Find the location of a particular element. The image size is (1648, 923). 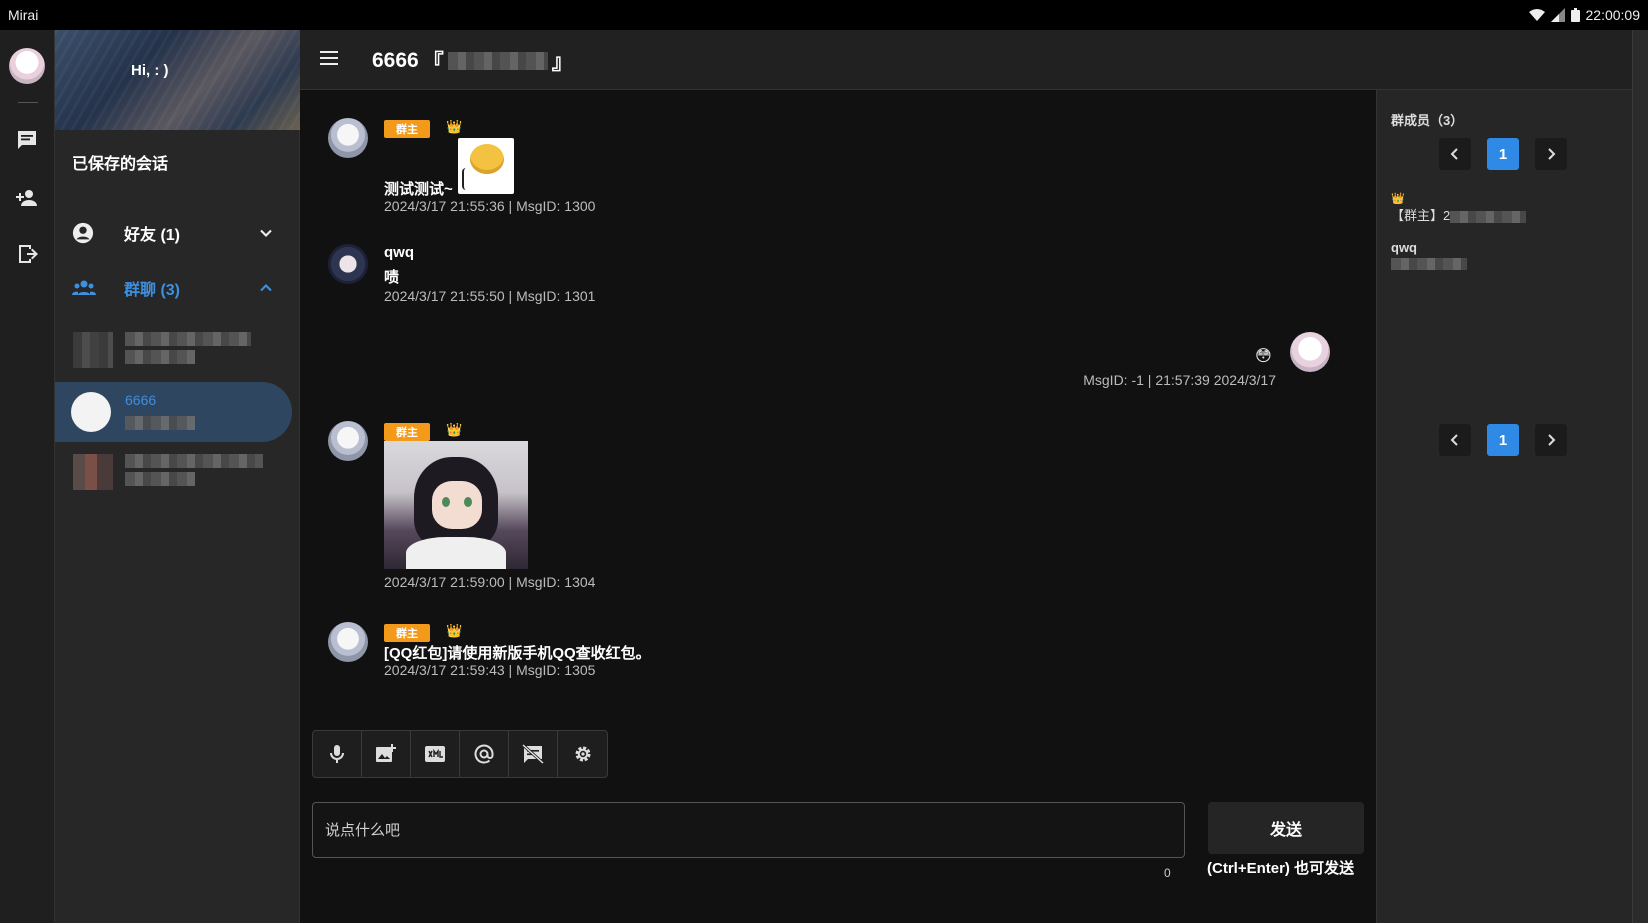

profile-banner: Hi, : ) is located at coordinates (177, 80).